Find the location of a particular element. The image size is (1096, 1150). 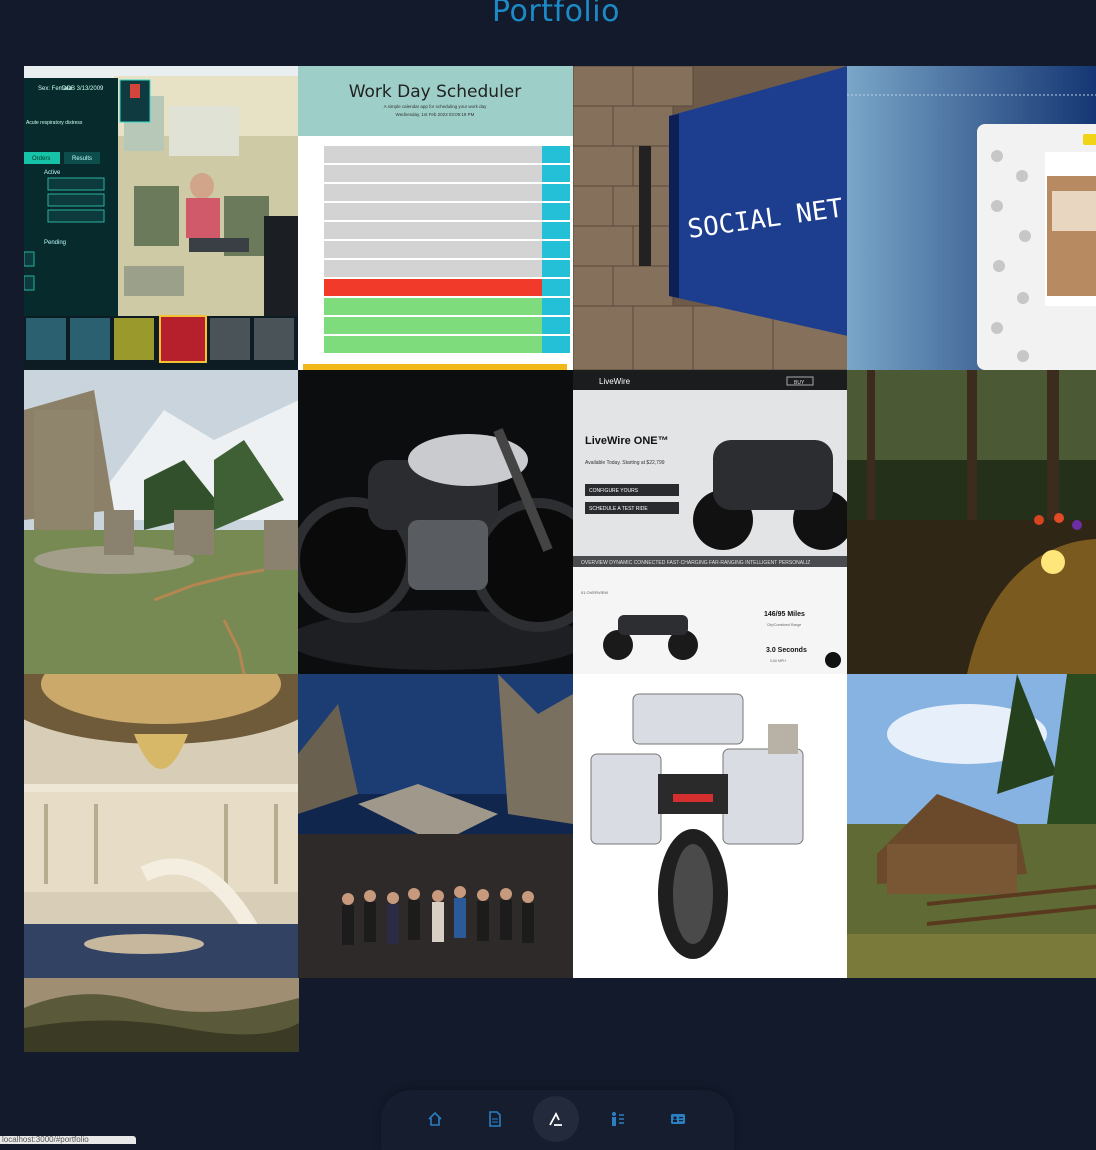

portfolio-item-cabin-scene is located at coordinates (971, 826).